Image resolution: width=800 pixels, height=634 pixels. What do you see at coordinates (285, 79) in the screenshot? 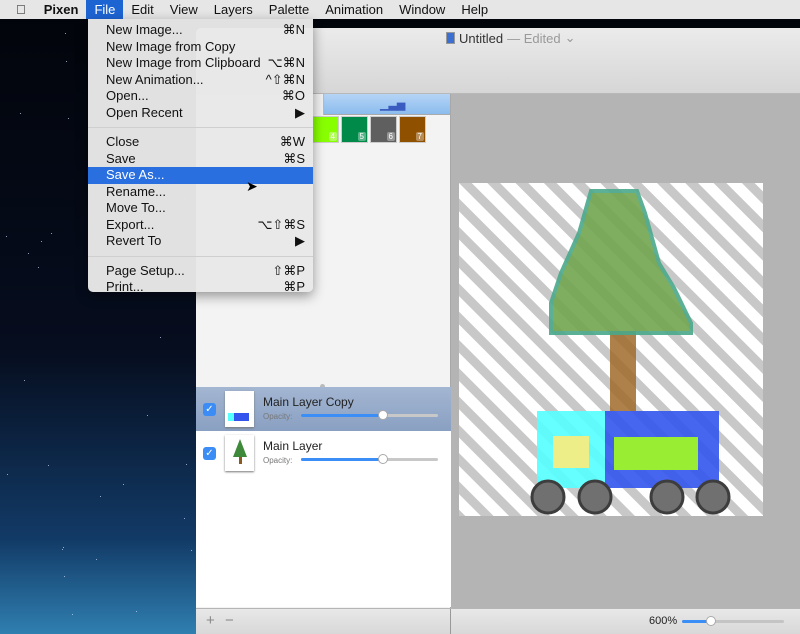
I see `shortcut: ^⇧⌘N` at bounding box center [285, 79].